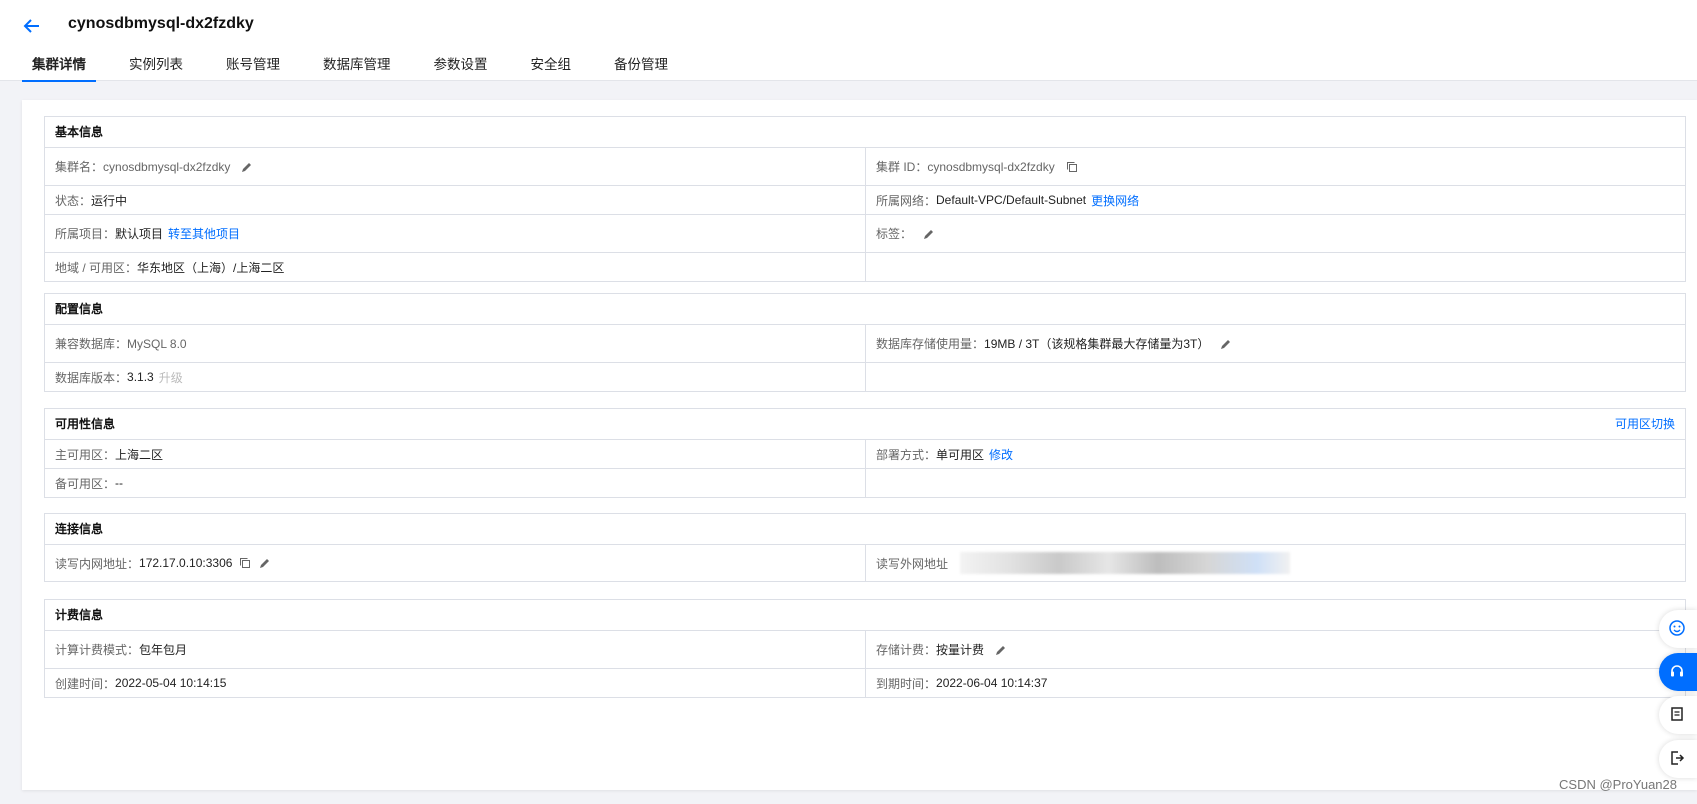 The width and height of the screenshot is (1697, 804). What do you see at coordinates (85, 424) in the screenshot?
I see `section-title: 可用性信息` at bounding box center [85, 424].